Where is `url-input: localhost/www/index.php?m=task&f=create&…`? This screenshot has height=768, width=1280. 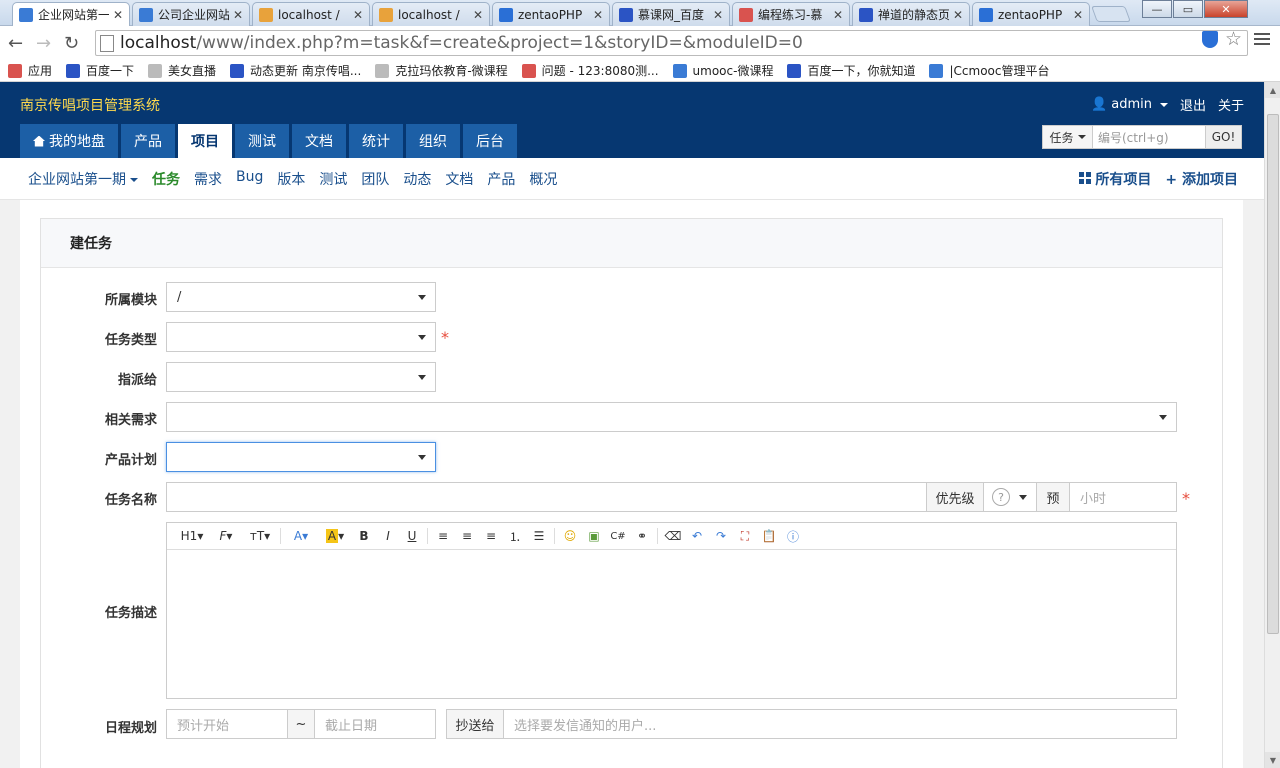
url-input: localhost/www/index.php?m=task&f=create&… is located at coordinates (671, 43).